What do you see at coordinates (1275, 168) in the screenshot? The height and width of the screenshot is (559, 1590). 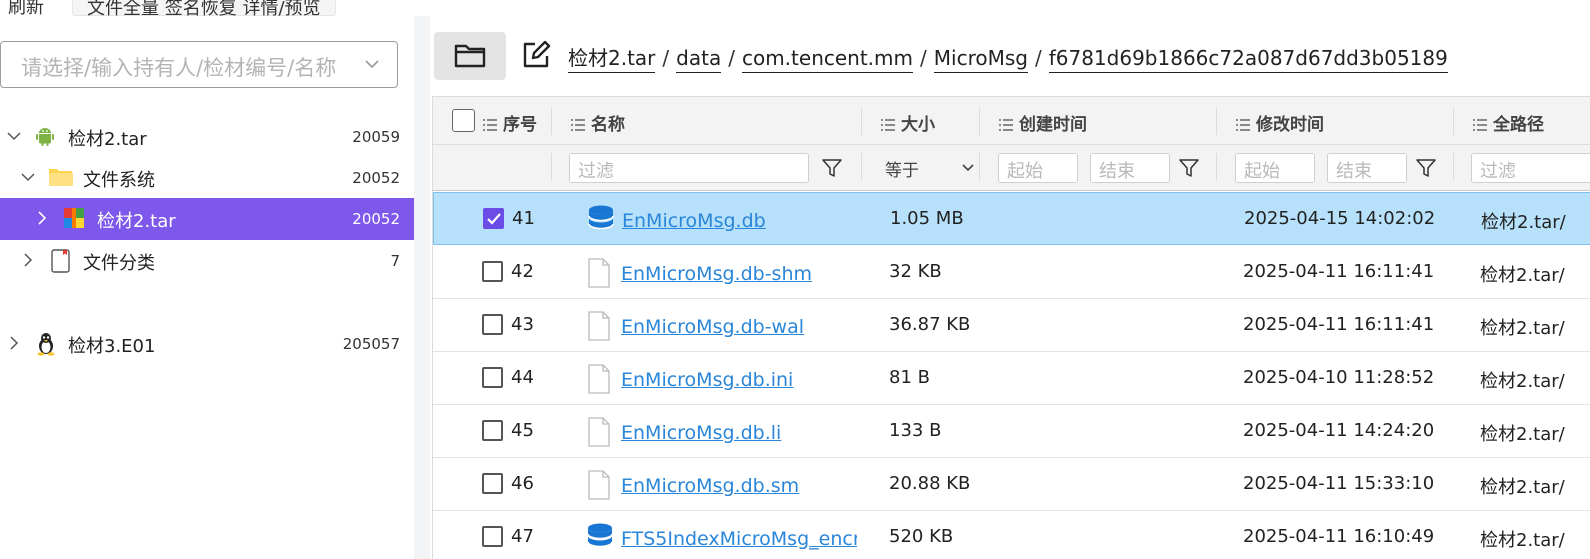 I see `modified-start-input: 起始` at bounding box center [1275, 168].